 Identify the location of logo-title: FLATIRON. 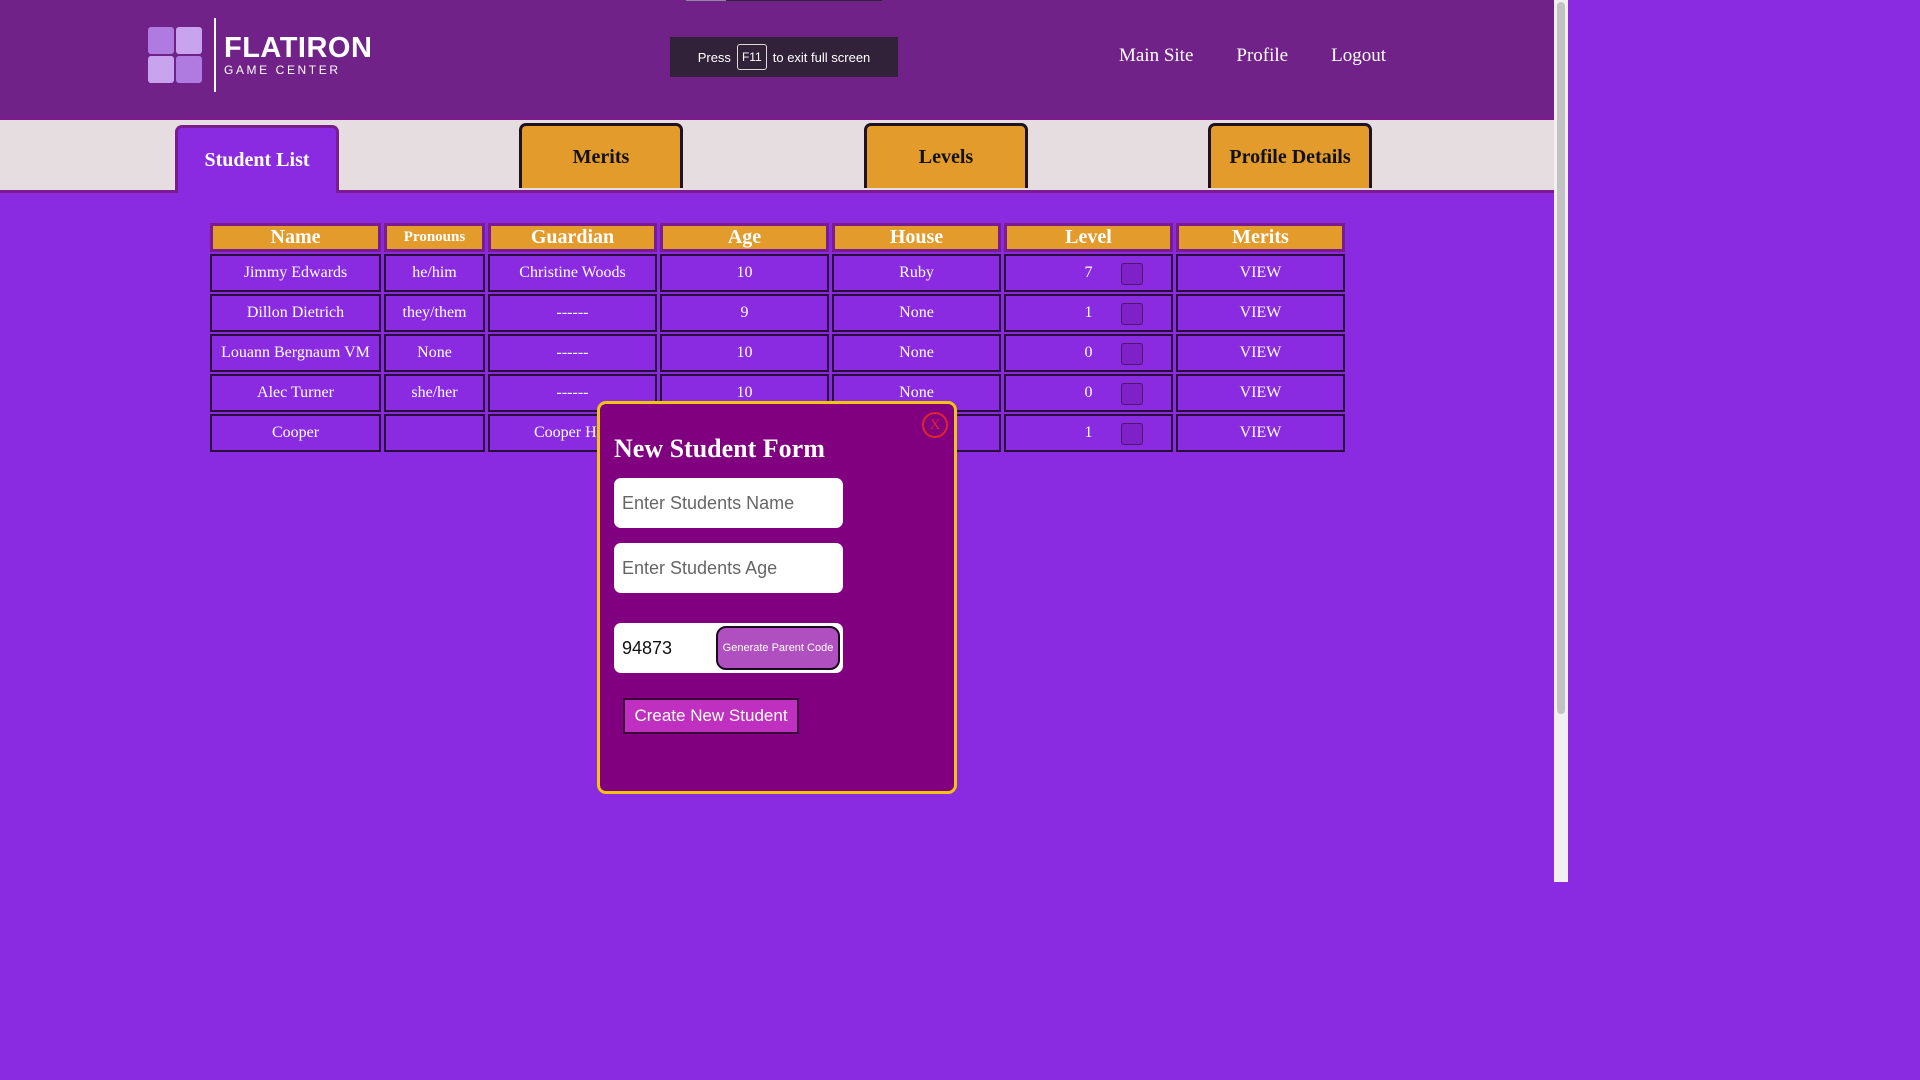
(298, 48).